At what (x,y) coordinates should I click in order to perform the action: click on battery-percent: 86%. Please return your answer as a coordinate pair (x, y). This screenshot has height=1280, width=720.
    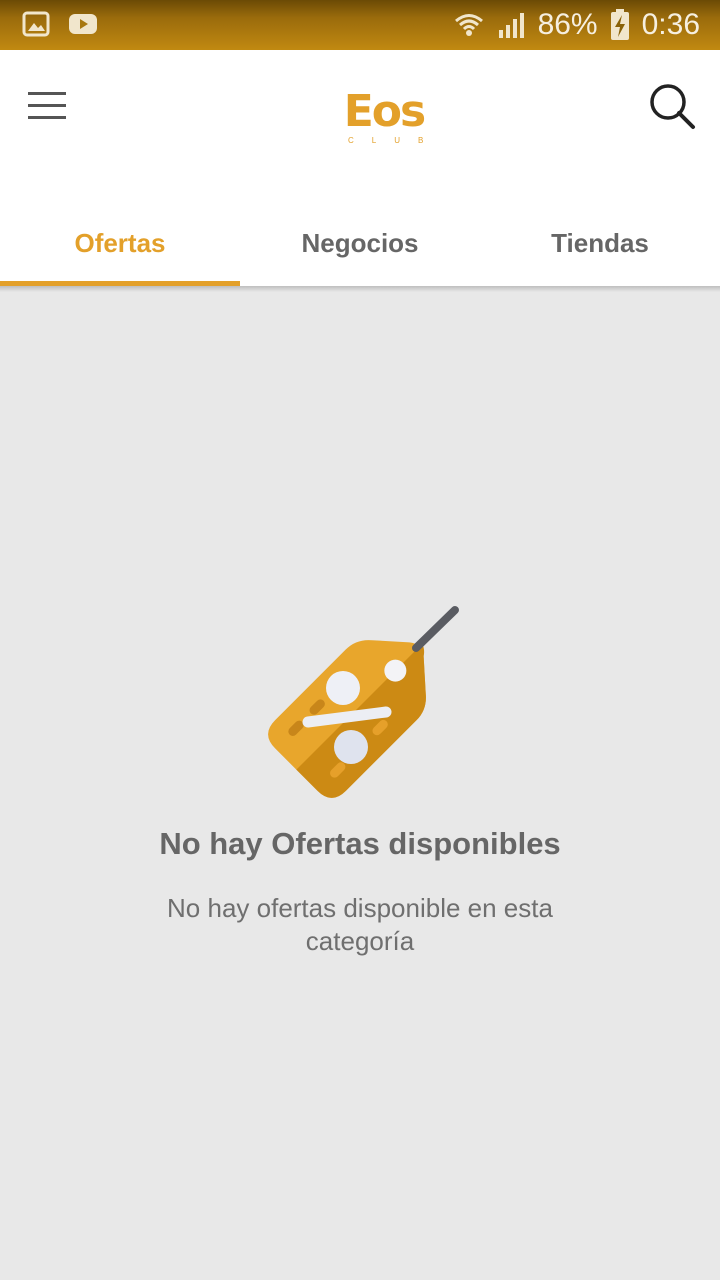
    Looking at the image, I should click on (567, 24).